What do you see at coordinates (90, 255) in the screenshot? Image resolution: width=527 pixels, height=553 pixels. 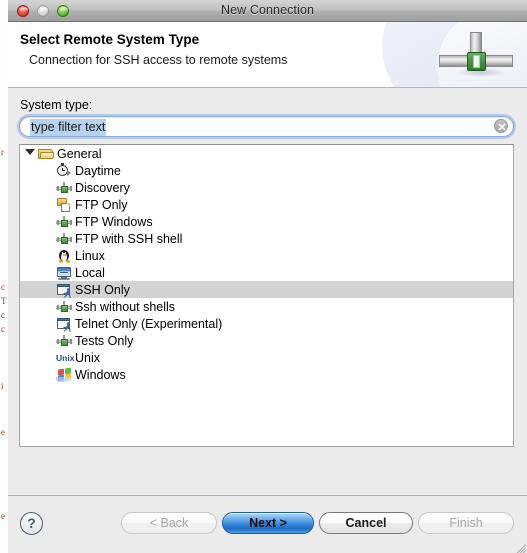 I see `tree-item-label: Linux` at bounding box center [90, 255].